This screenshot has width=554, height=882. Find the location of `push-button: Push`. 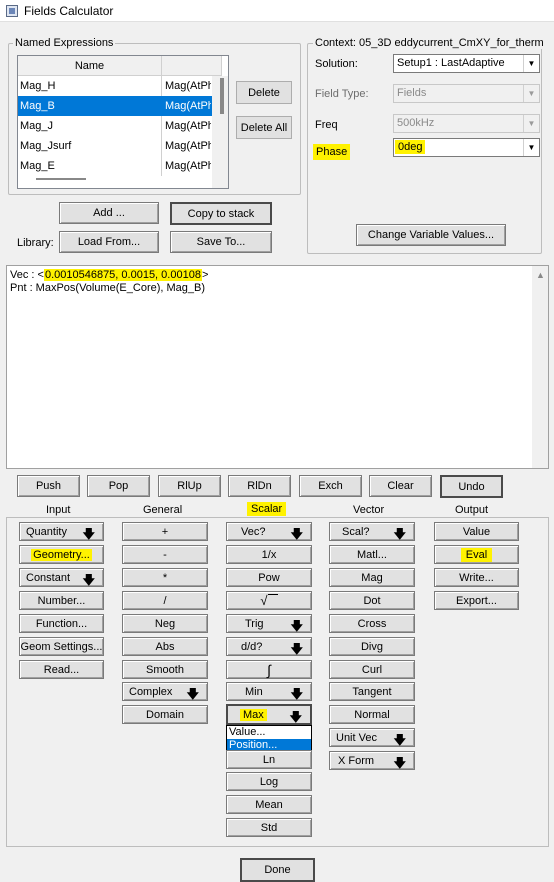

push-button: Push is located at coordinates (48, 486).